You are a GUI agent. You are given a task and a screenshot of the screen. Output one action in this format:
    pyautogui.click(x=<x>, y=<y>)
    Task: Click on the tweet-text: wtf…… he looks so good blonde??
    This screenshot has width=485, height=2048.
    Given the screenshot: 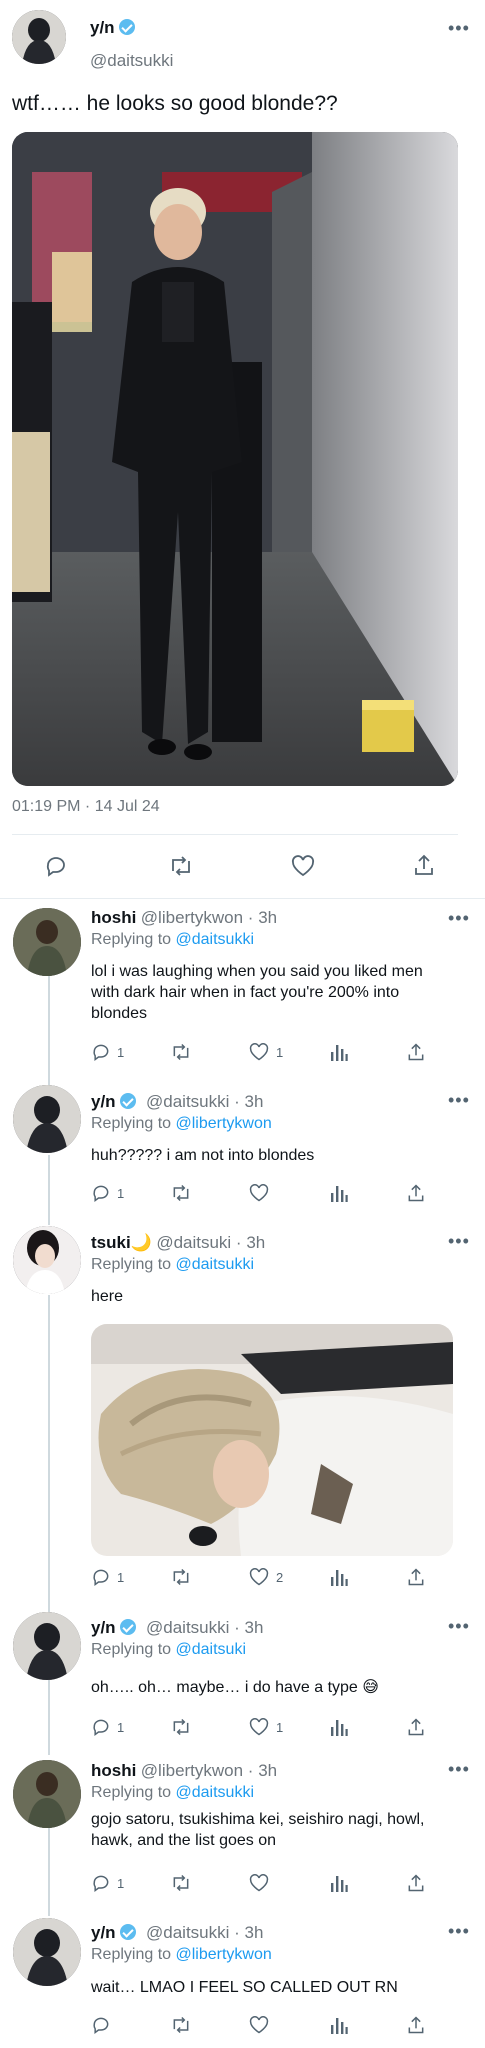 What is the action you would take?
    pyautogui.click(x=175, y=103)
    